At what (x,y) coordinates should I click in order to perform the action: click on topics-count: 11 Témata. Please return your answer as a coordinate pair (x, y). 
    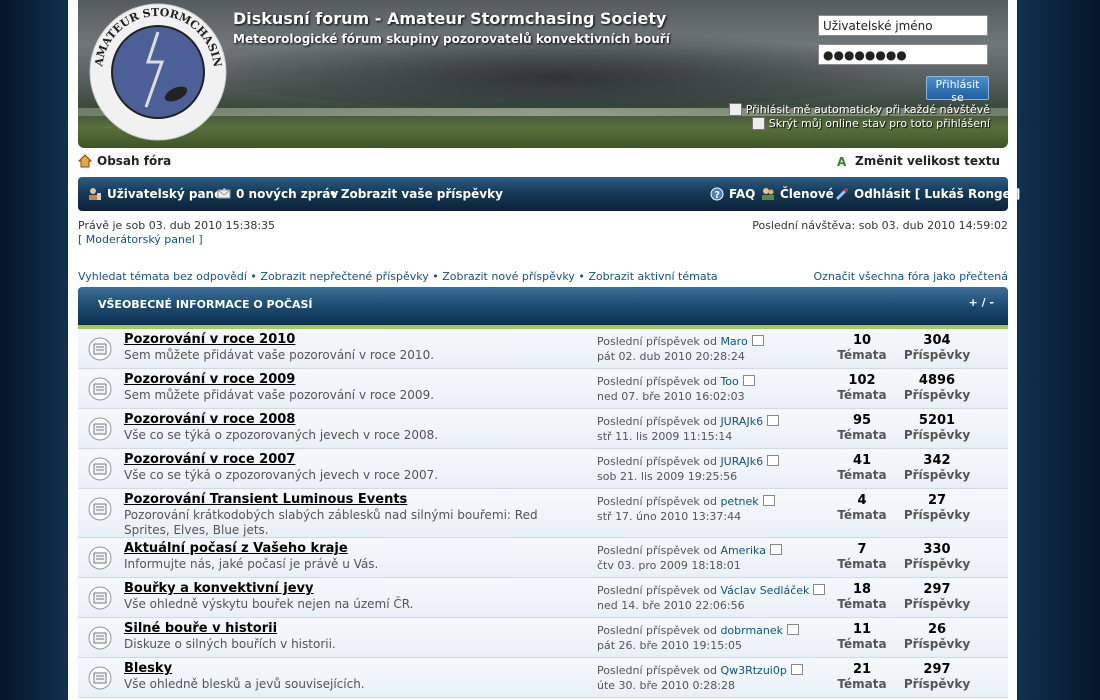
    Looking at the image, I should click on (862, 637).